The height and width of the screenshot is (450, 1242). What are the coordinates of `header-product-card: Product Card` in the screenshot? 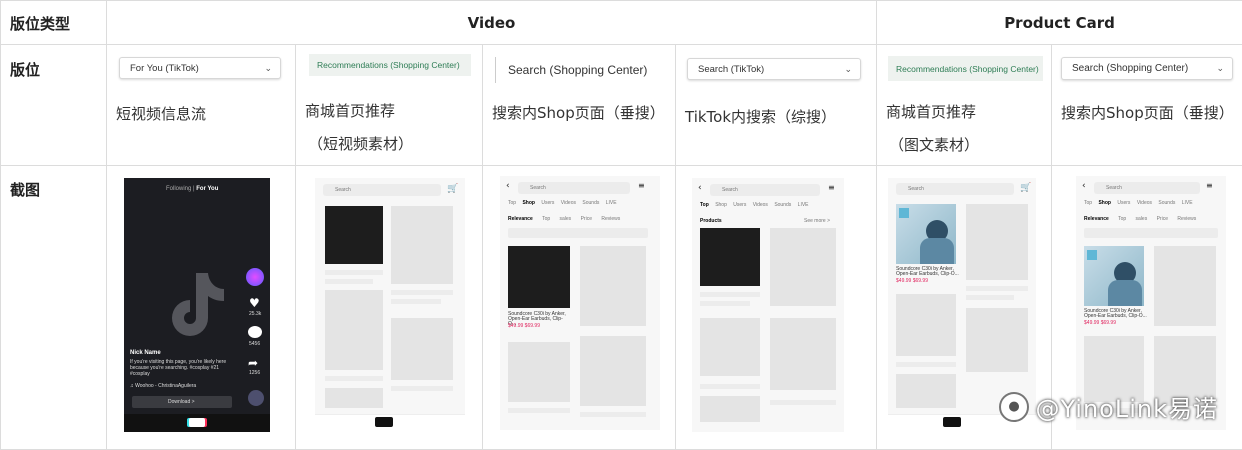 It's located at (1059, 22).